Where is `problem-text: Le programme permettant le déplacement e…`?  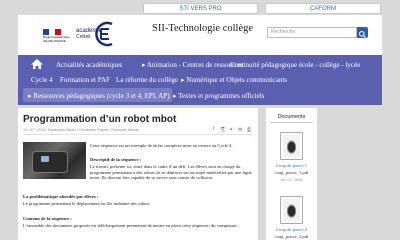 problem-text: Le programme permettant le déplacement e… is located at coordinates (87, 203).